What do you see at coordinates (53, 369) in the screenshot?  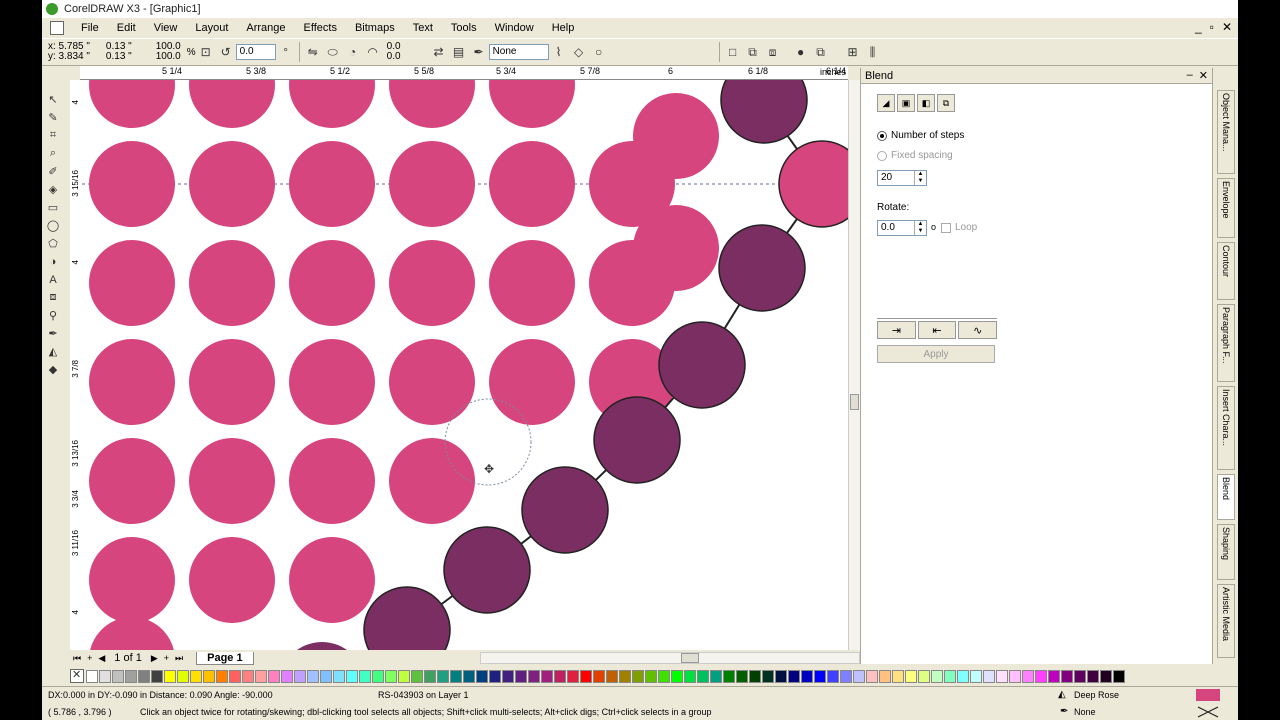 I see `interactive-fill-tool-icon: ◆` at bounding box center [53, 369].